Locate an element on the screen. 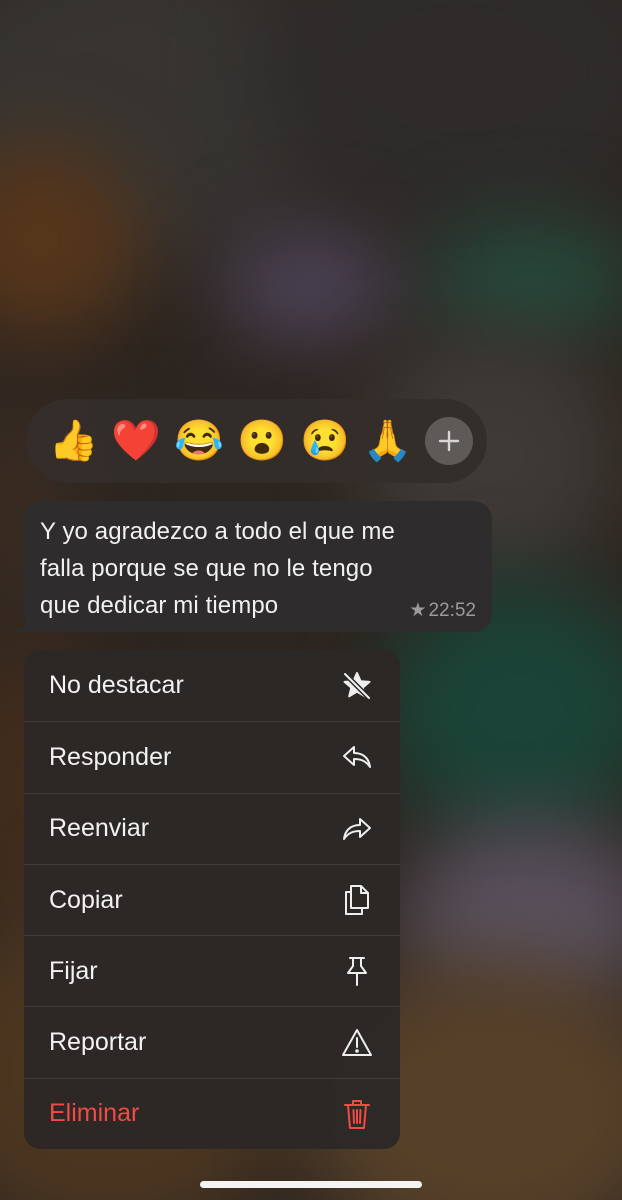 The height and width of the screenshot is (1200, 622). menu-item-label: Reportar is located at coordinates (98, 1042).